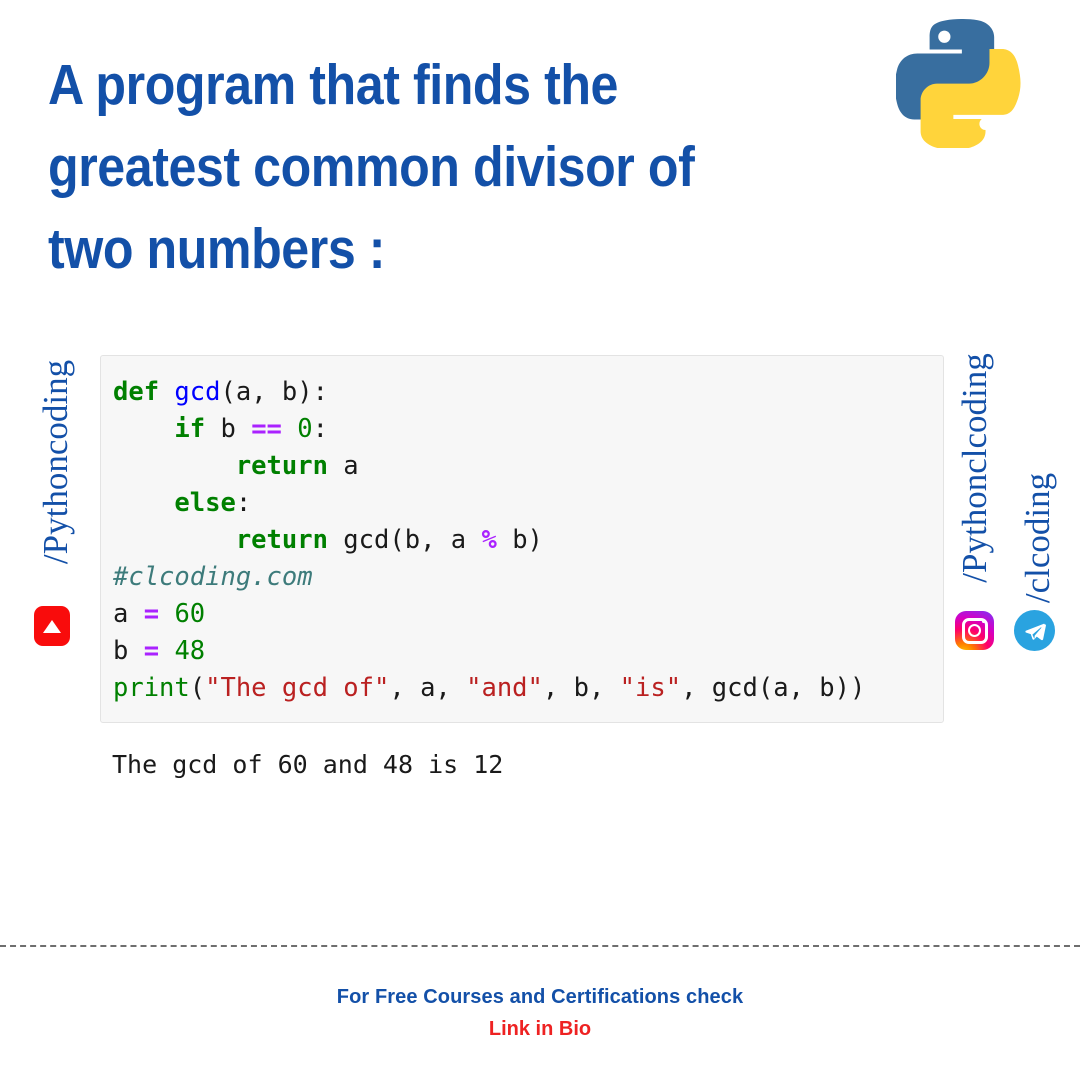 The width and height of the screenshot is (1080, 1080). I want to click on instagram-icon, so click(974, 630).